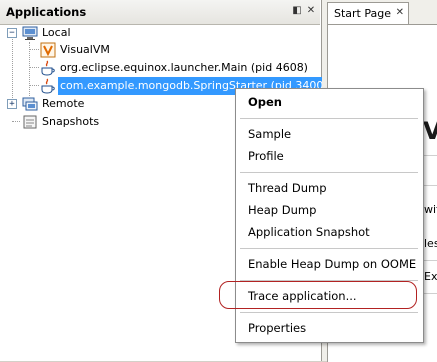 The height and width of the screenshot is (362, 437). I want to click on start-page-heading-fragment: Vi, so click(430, 131).